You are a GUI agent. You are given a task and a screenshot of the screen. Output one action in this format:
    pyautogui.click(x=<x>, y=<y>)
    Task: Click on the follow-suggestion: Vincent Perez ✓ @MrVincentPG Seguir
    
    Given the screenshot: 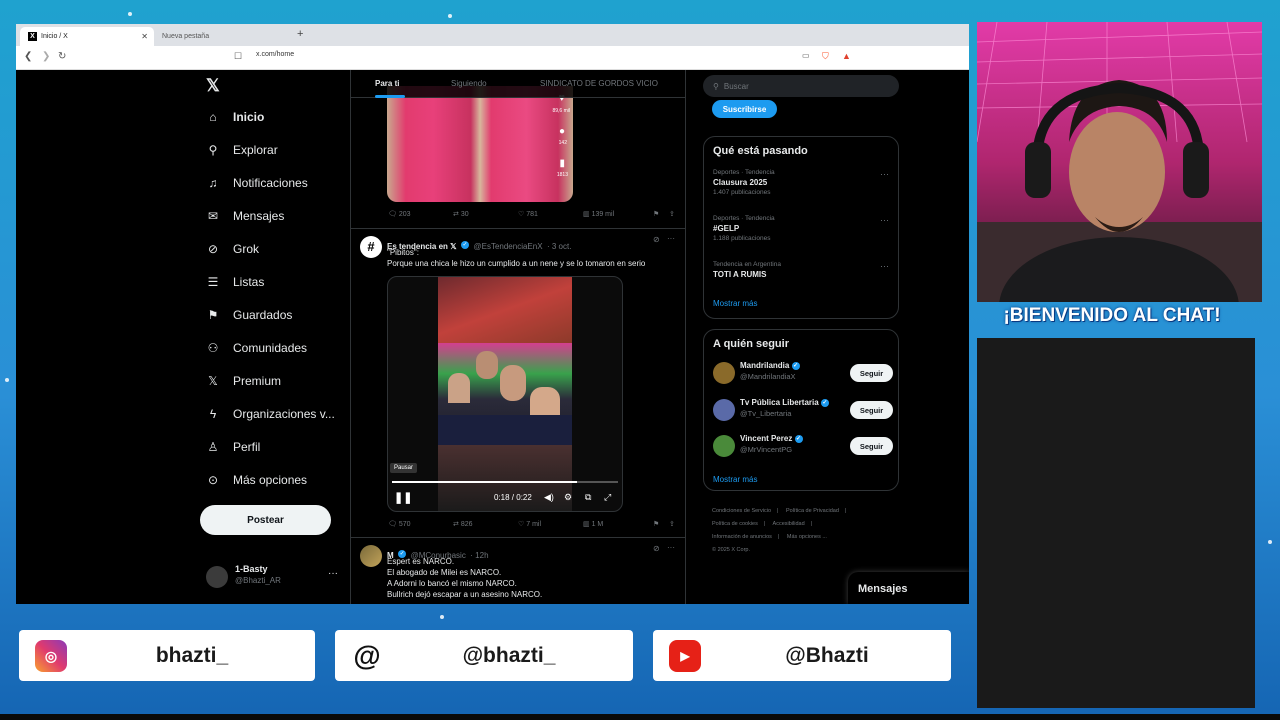 What is the action you would take?
    pyautogui.click(x=803, y=446)
    